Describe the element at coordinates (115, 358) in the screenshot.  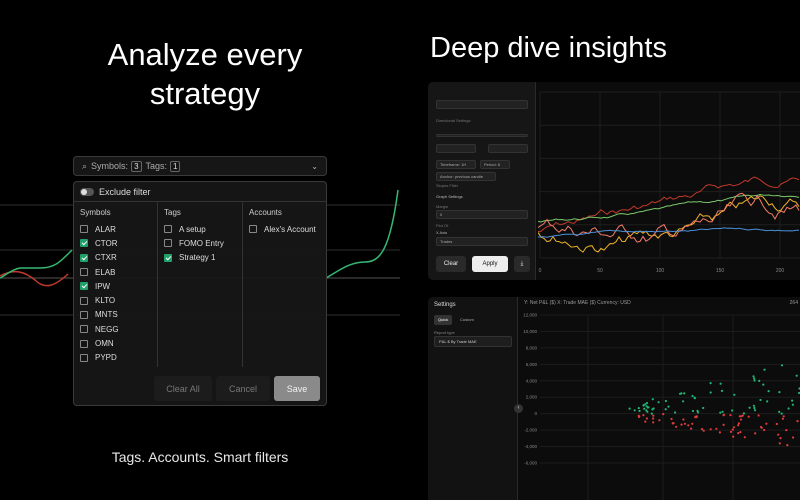
I see `symbols-option: PYPD` at that location.